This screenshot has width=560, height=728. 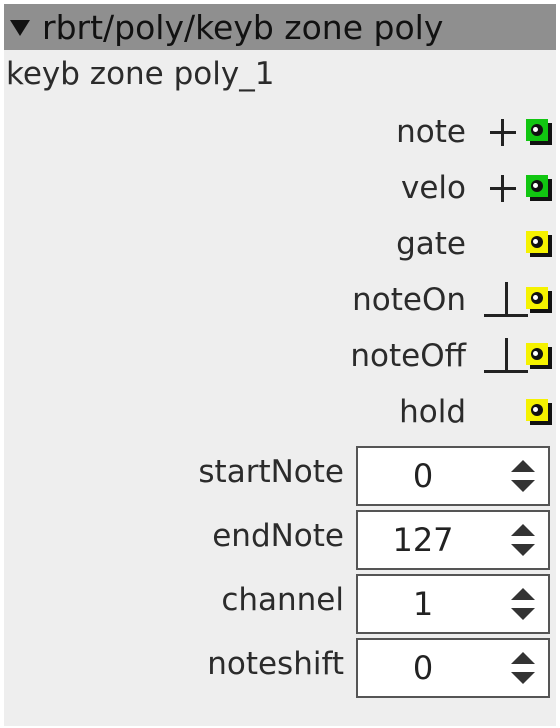 What do you see at coordinates (408, 356) in the screenshot?
I see `outlet-label: noteOff` at bounding box center [408, 356].